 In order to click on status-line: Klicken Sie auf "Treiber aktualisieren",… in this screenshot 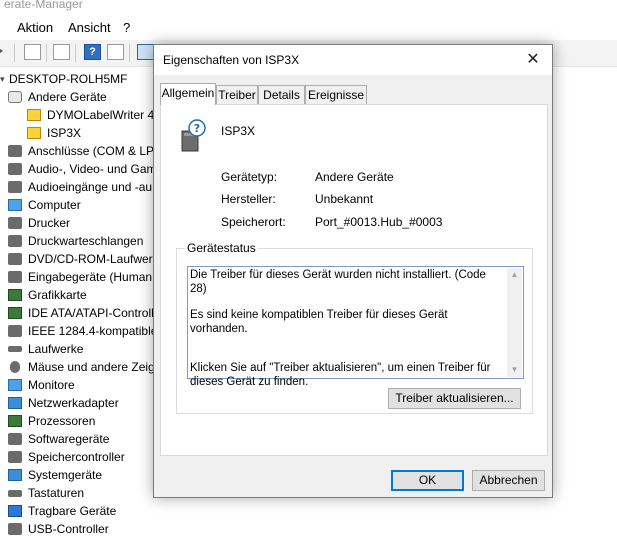, I will do `click(340, 375)`.